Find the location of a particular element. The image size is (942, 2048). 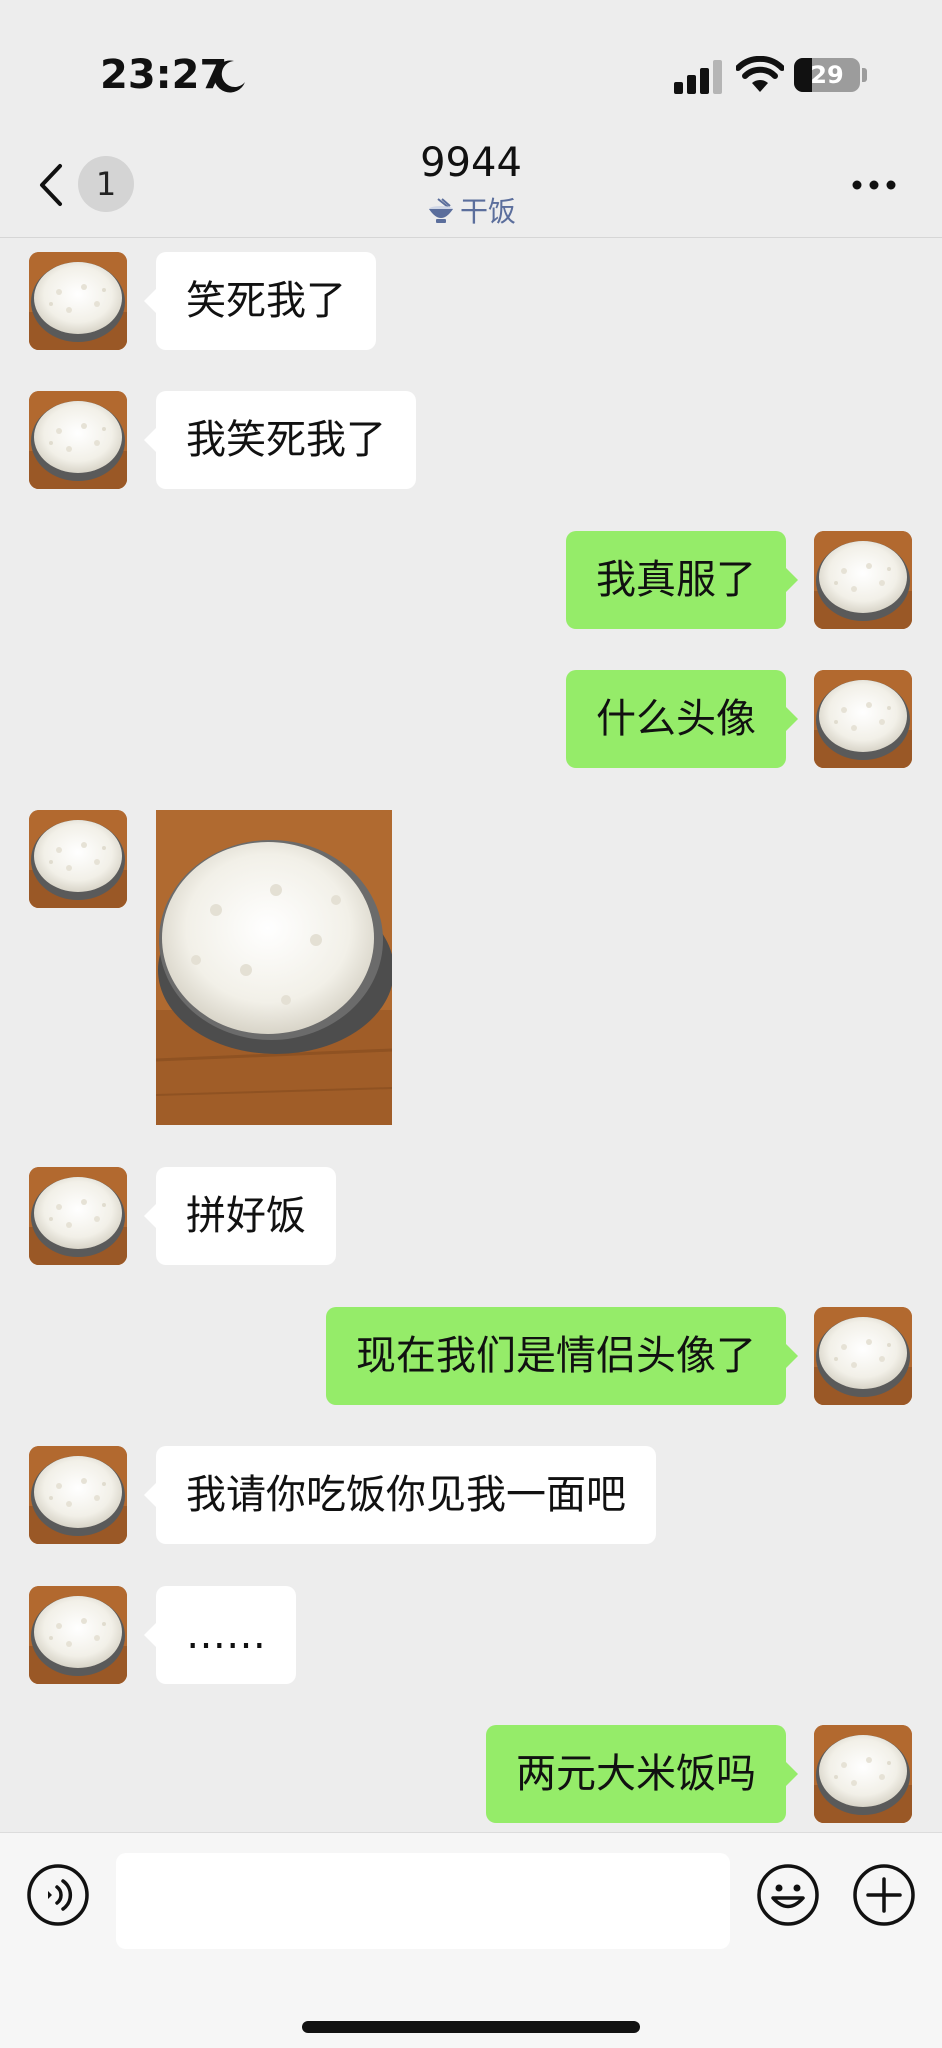

contact-status: 干饭 is located at coordinates (471, 210).